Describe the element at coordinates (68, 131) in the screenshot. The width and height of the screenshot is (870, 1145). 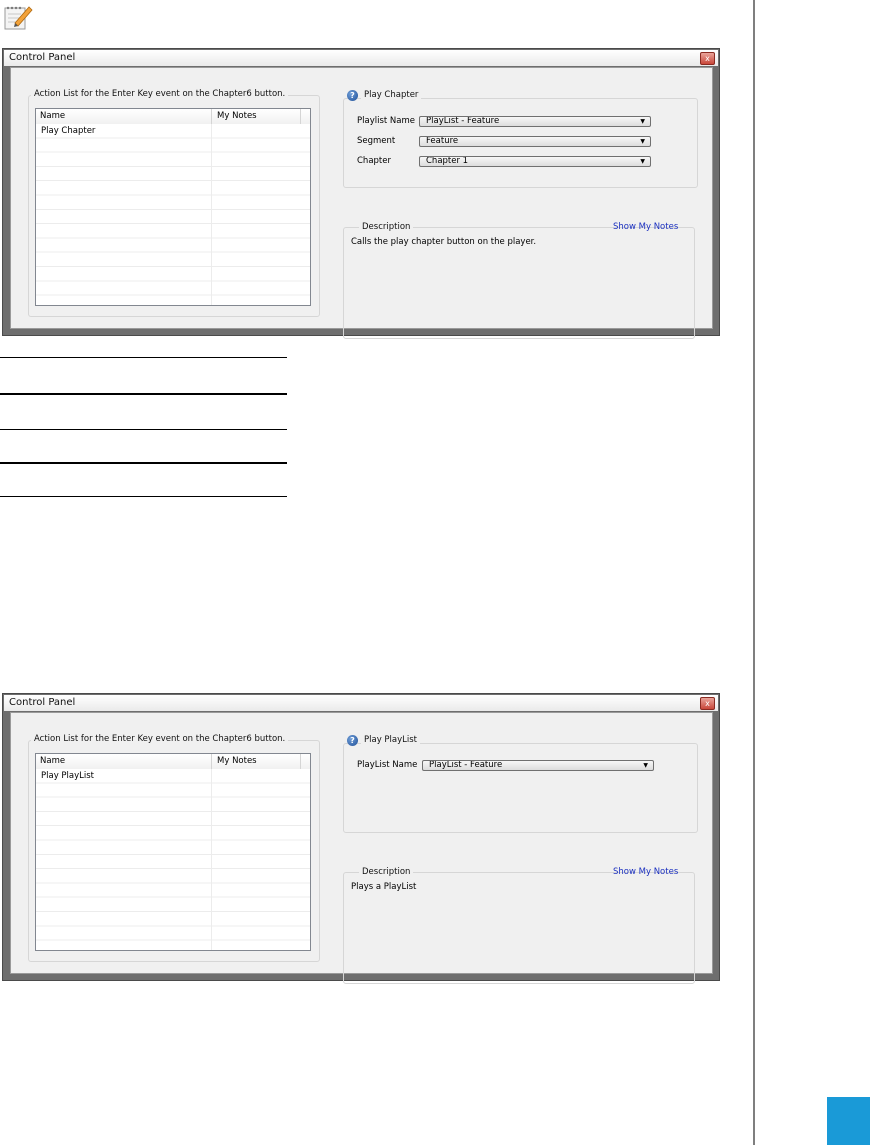
I see `table-row: Play Chapter` at that location.